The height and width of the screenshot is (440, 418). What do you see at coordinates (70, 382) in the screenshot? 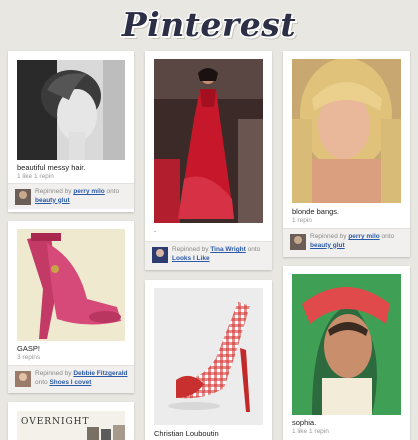
I see `board-link: Shoes I covet` at bounding box center [70, 382].